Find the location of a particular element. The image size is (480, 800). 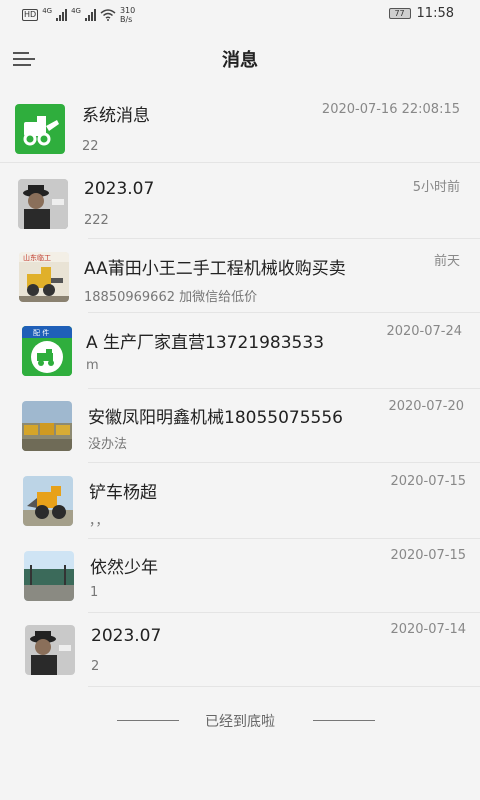

status-left: HD 4G 4G 310 B/s is located at coordinates (78, 15).